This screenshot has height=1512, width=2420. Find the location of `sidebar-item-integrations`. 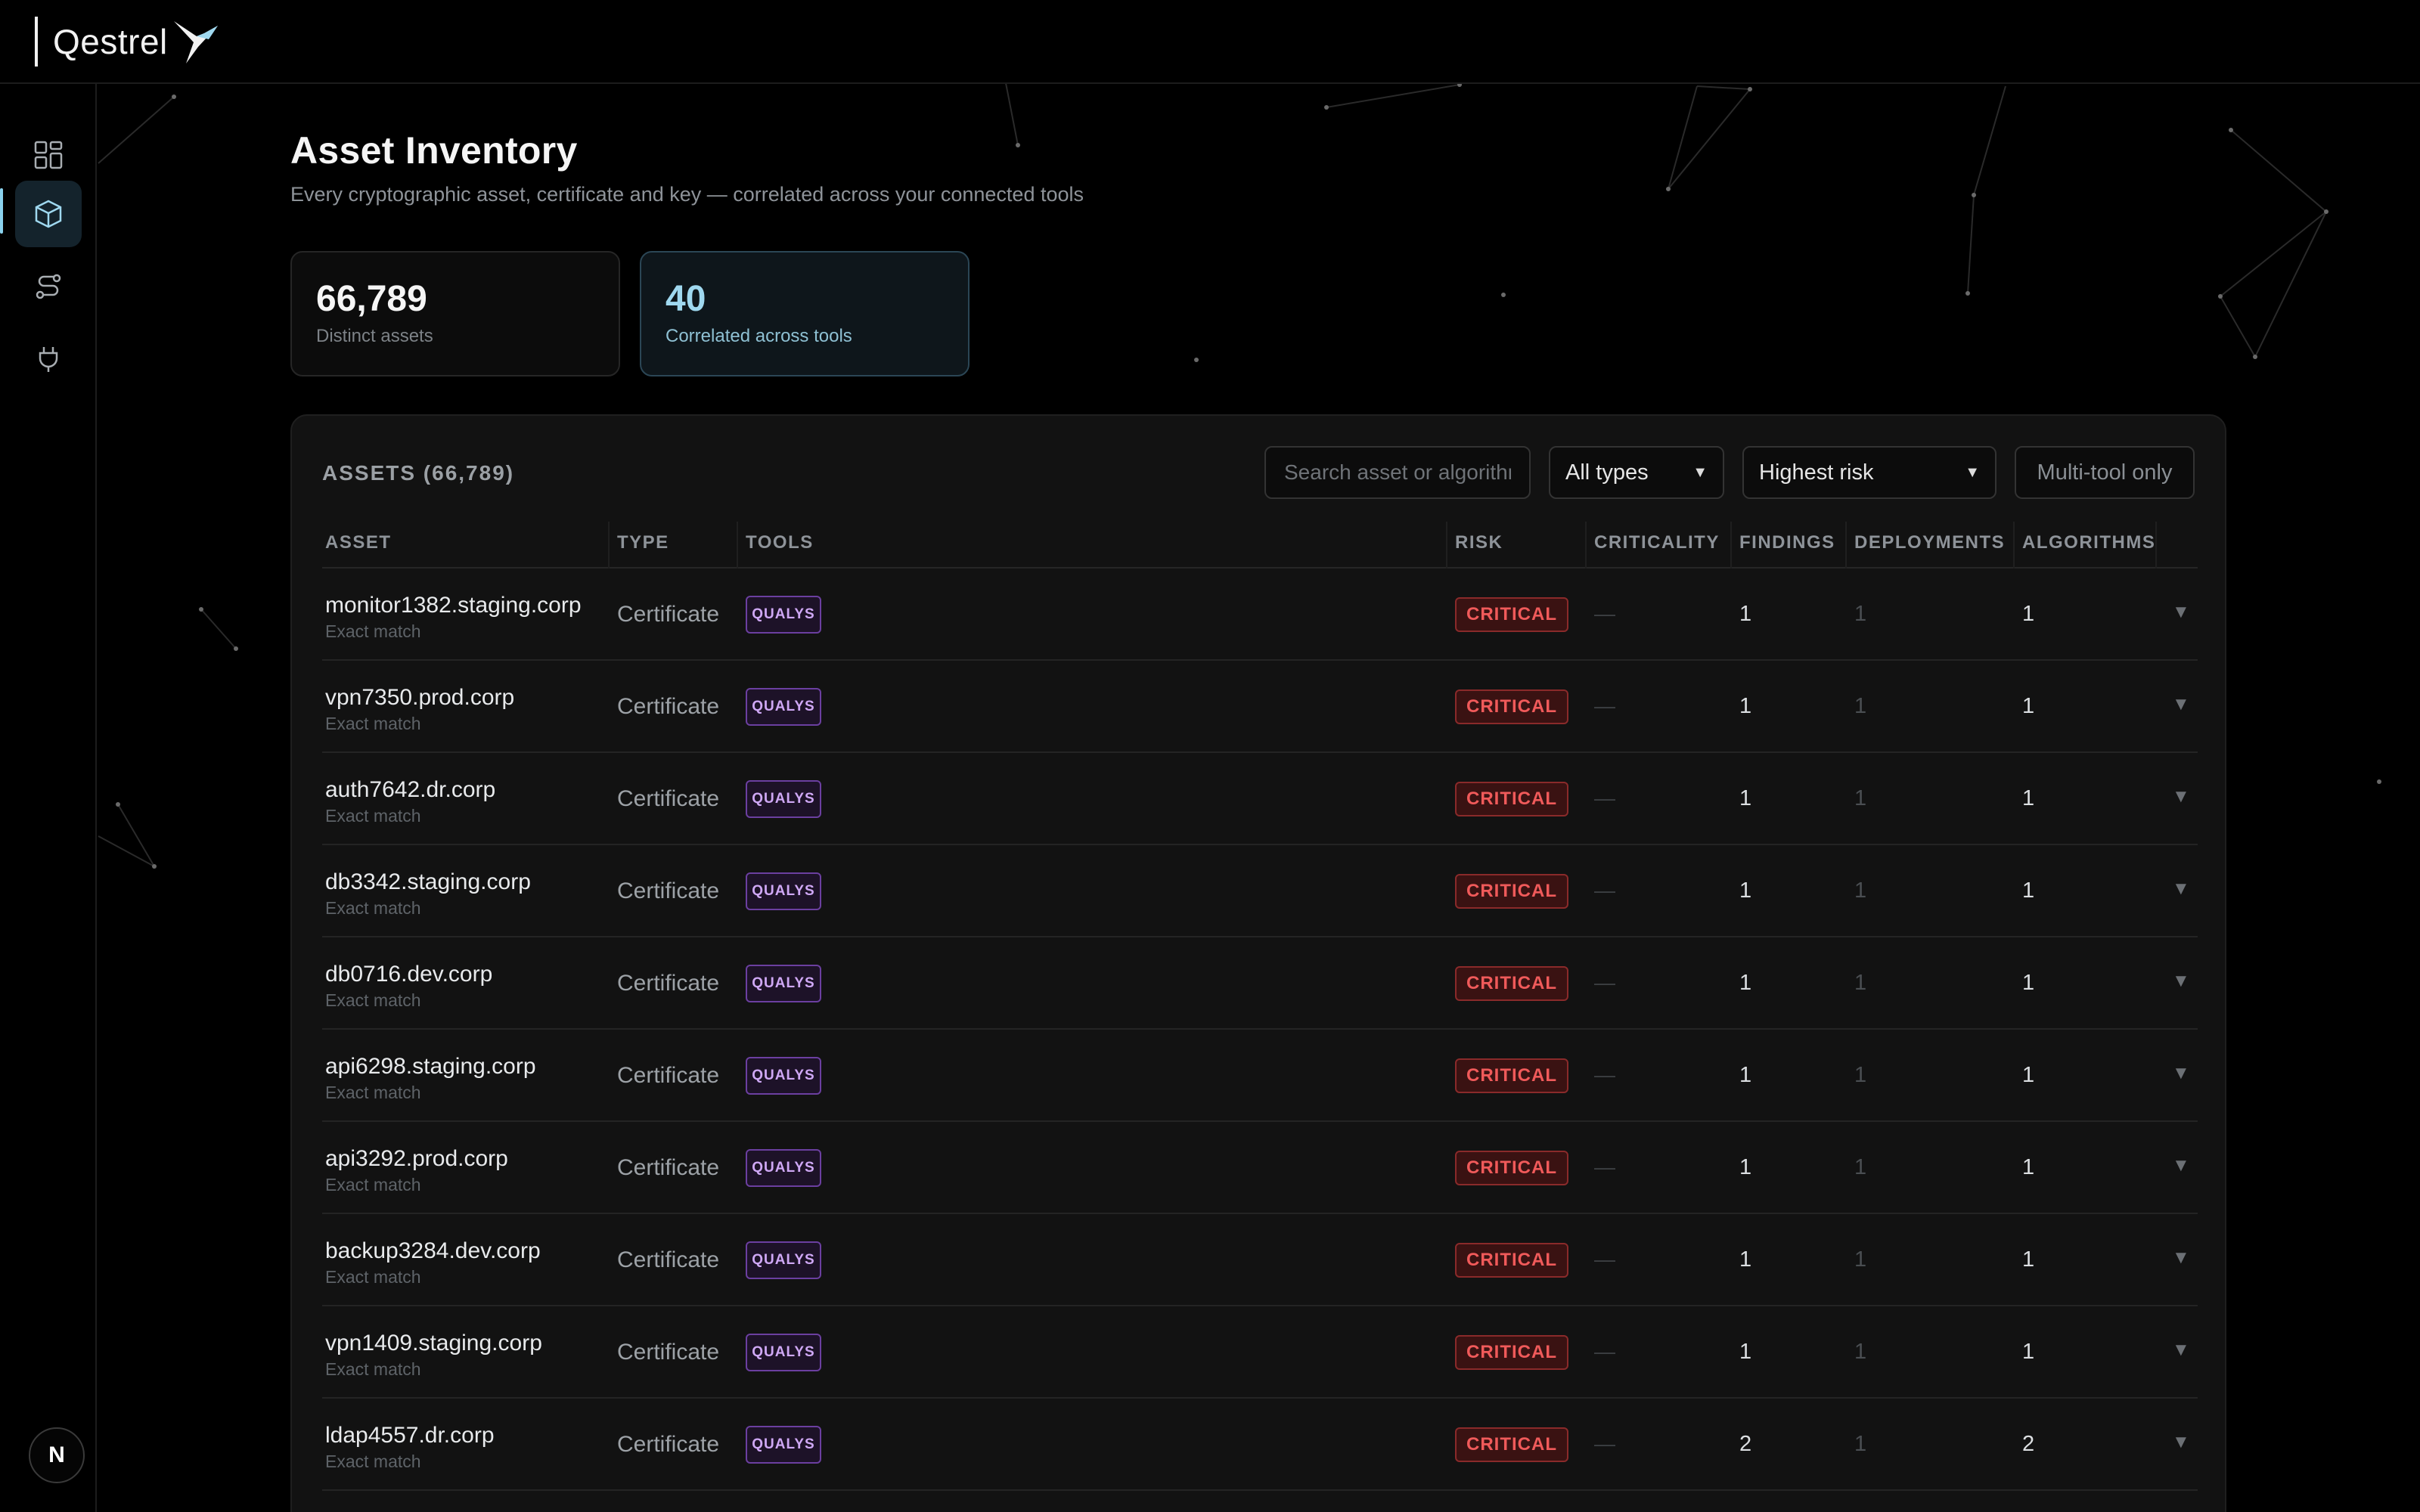

sidebar-item-integrations is located at coordinates (48, 359).